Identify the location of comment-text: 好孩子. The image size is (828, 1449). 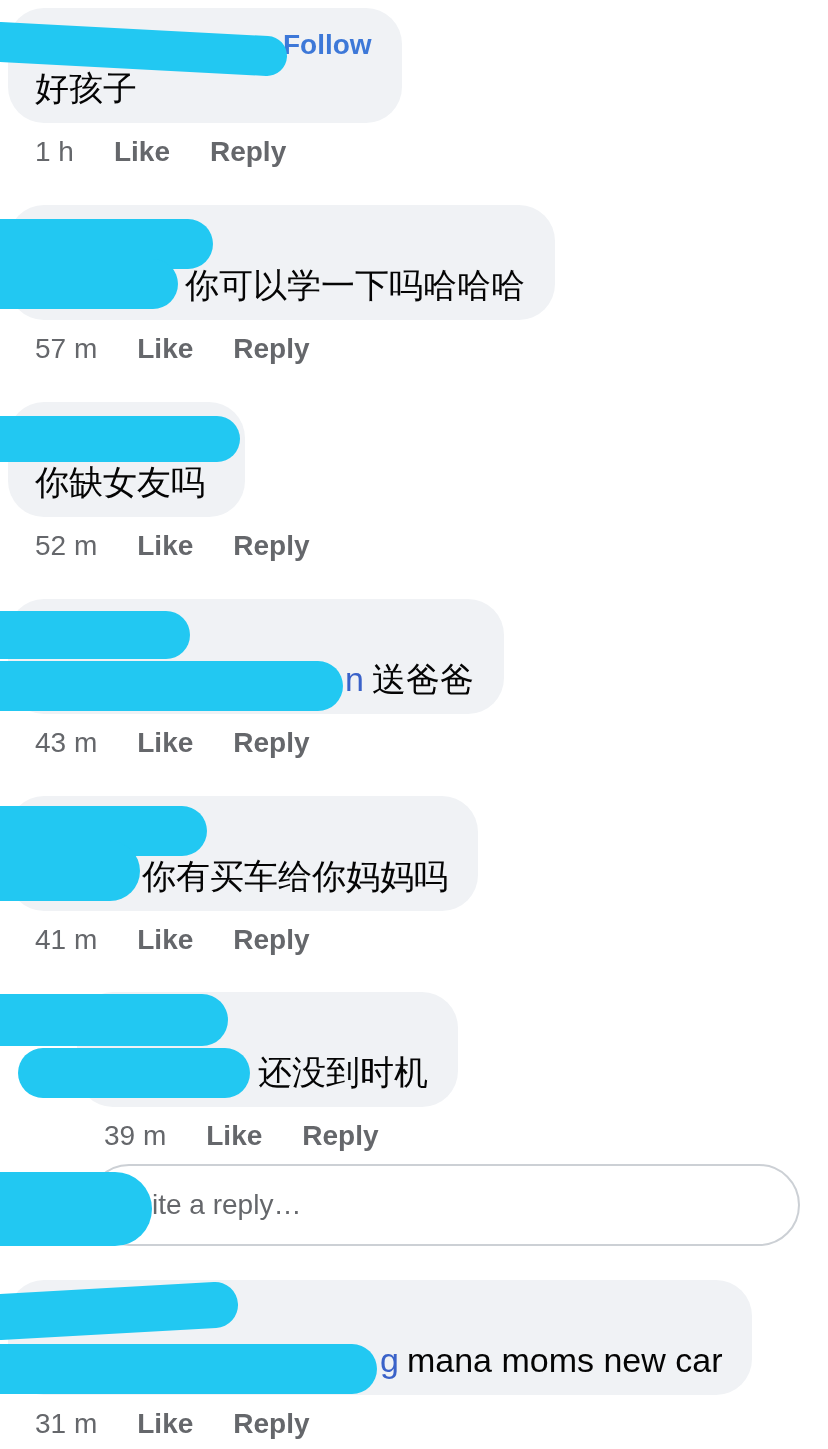
(86, 88).